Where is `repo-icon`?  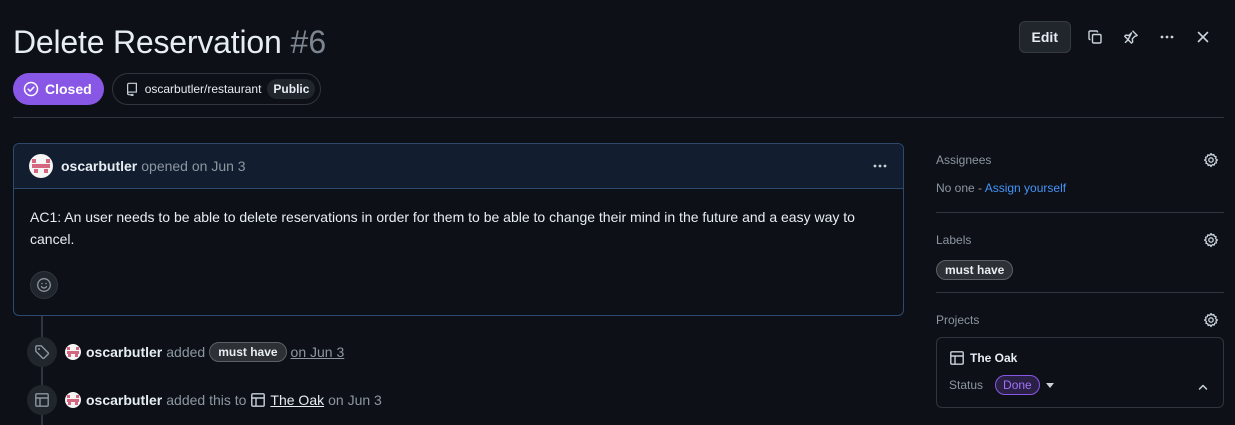
repo-icon is located at coordinates (131, 89).